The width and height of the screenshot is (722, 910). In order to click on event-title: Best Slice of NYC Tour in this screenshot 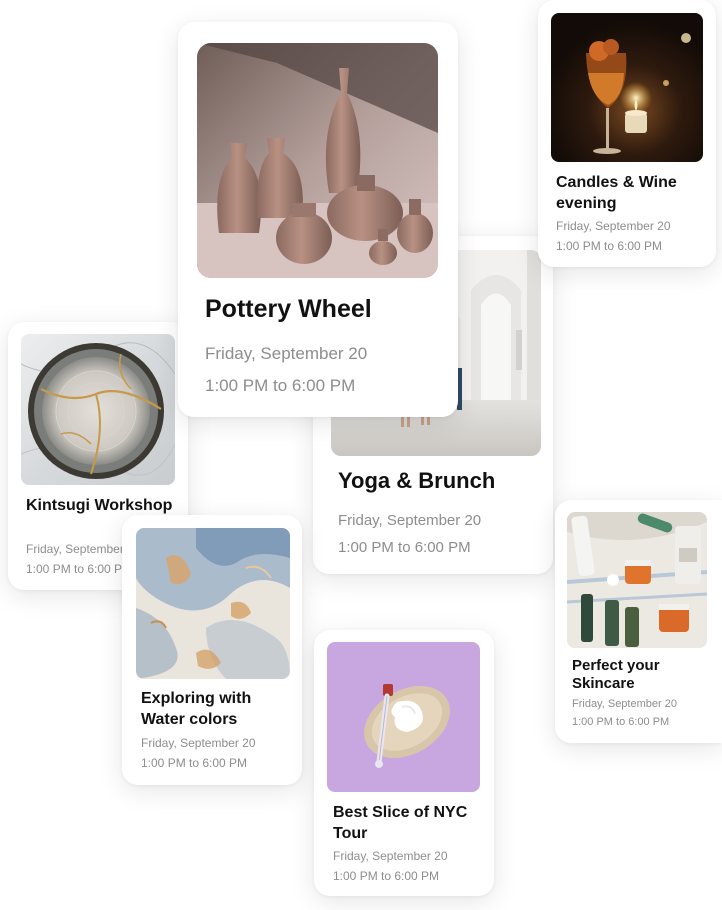, I will do `click(400, 823)`.